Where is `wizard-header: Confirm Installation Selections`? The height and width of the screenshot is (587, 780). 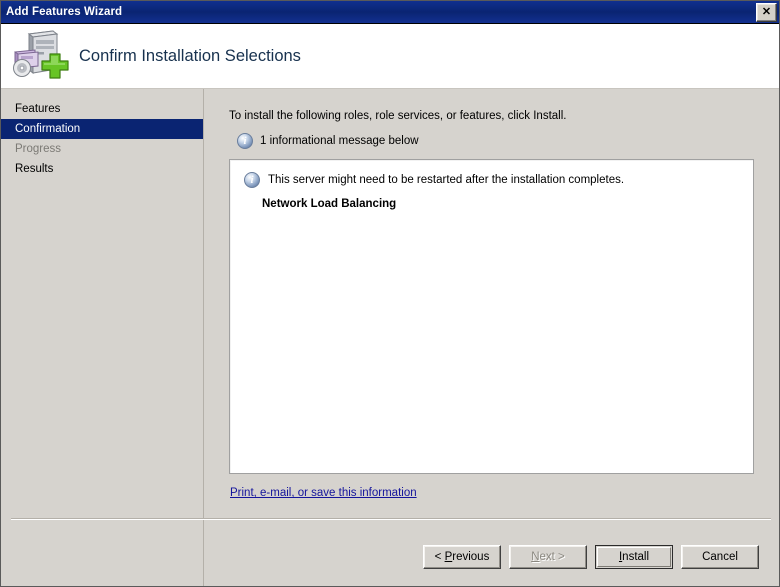
wizard-header: Confirm Installation Selections is located at coordinates (390, 56).